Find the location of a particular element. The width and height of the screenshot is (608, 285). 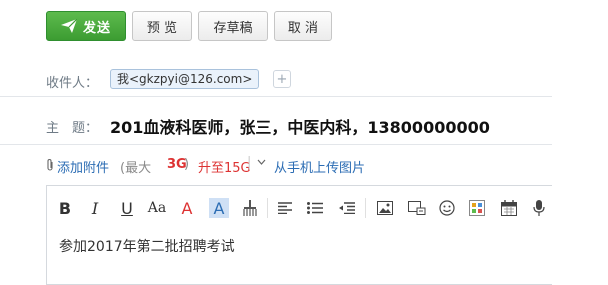

add-attachment-link: 添加附件 is located at coordinates (83, 166).